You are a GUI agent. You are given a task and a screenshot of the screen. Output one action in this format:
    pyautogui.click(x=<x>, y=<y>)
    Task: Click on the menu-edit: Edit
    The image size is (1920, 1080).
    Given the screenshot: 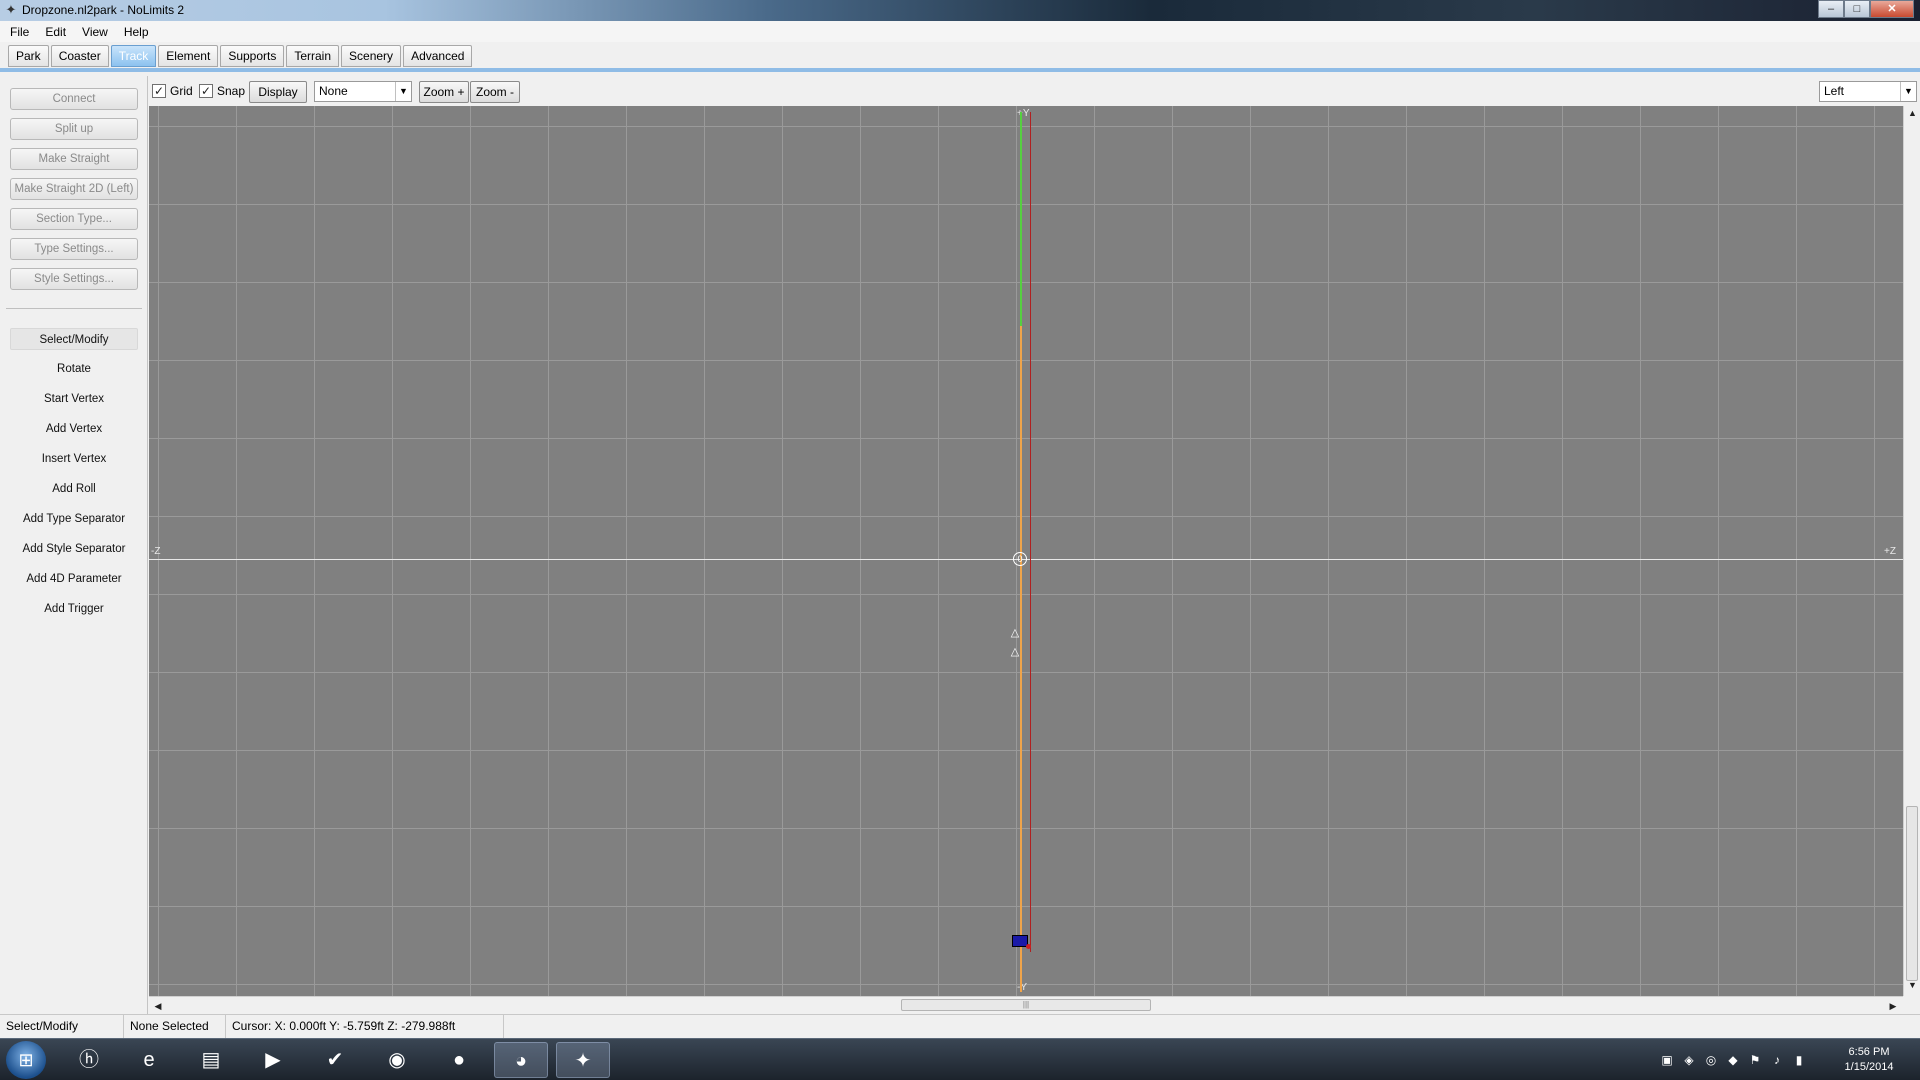 What is the action you would take?
    pyautogui.click(x=55, y=32)
    